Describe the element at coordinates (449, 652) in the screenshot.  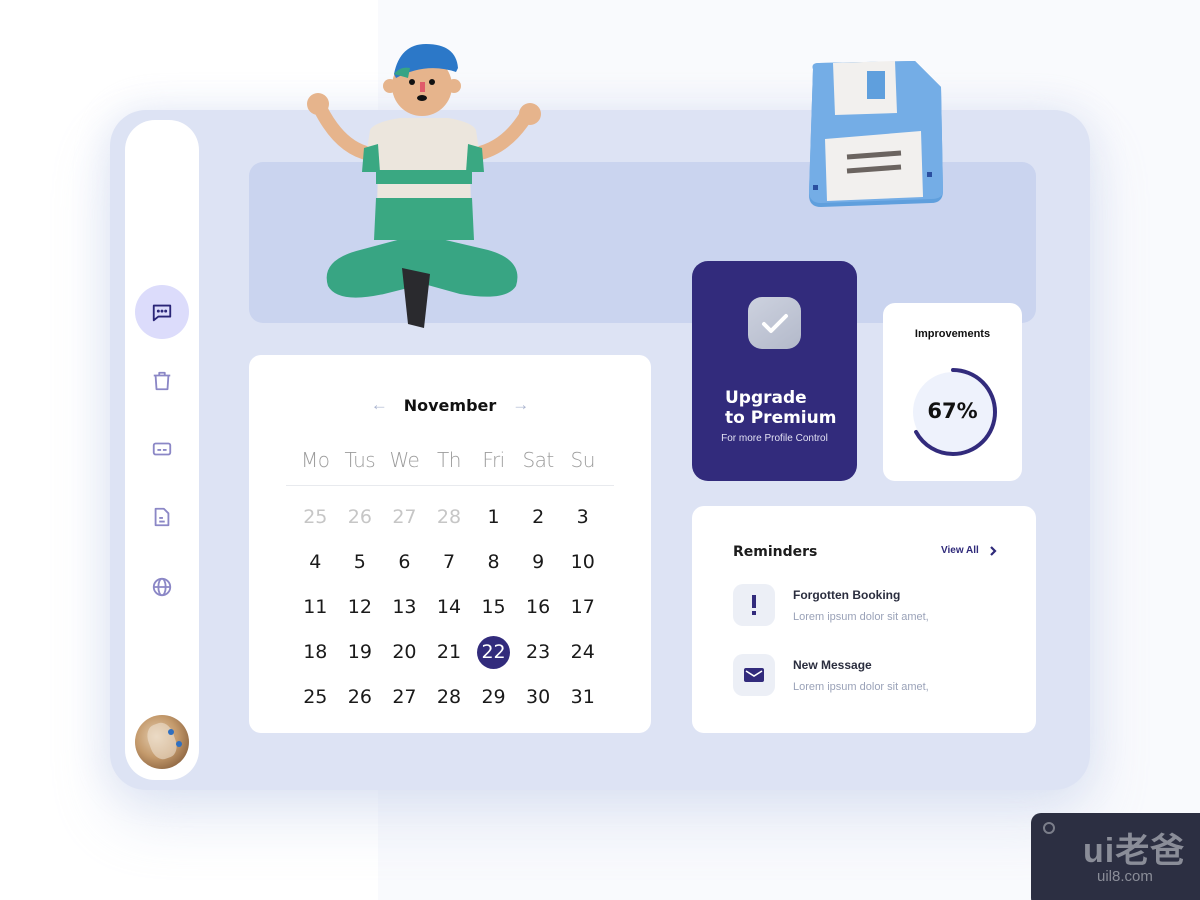
I see `calendar-day: 21` at that location.